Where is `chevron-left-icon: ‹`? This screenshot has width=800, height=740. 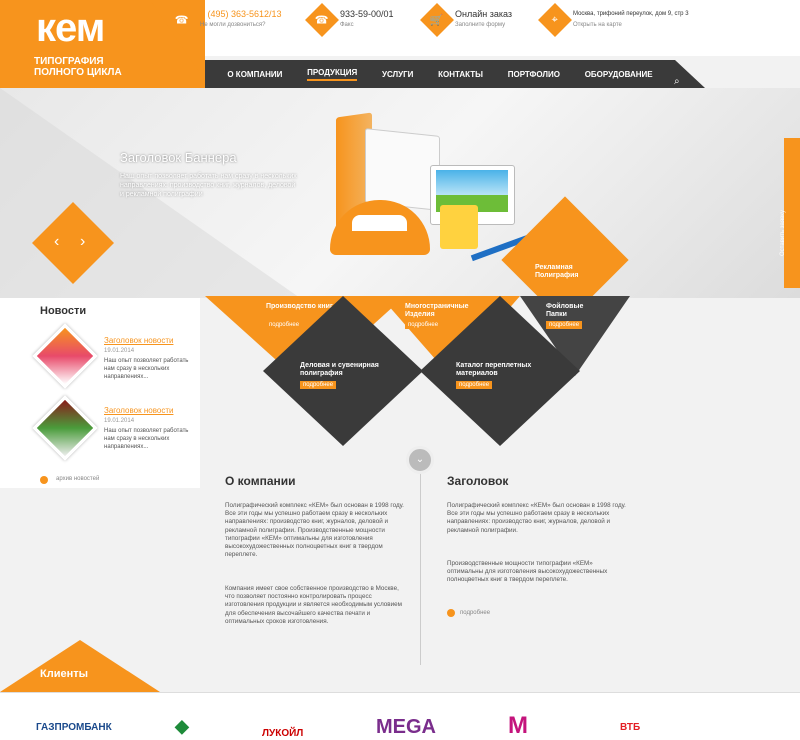 chevron-left-icon: ‹ is located at coordinates (56, 242).